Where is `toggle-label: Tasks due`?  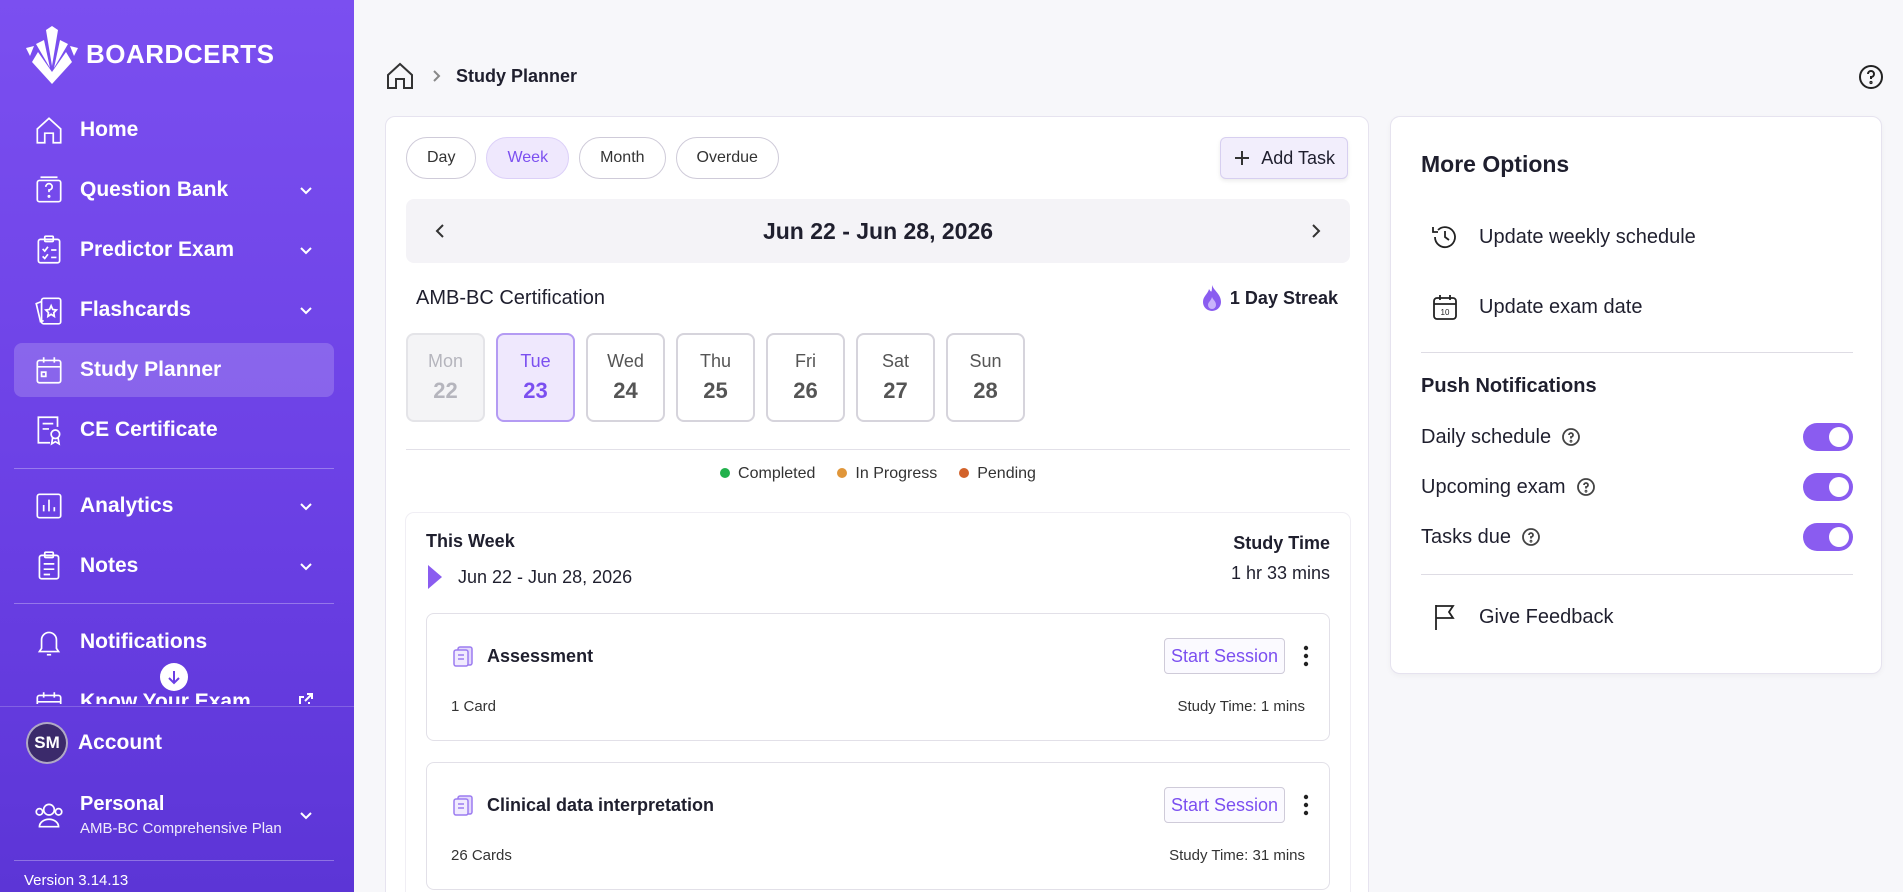
toggle-label: Tasks due is located at coordinates (1466, 536).